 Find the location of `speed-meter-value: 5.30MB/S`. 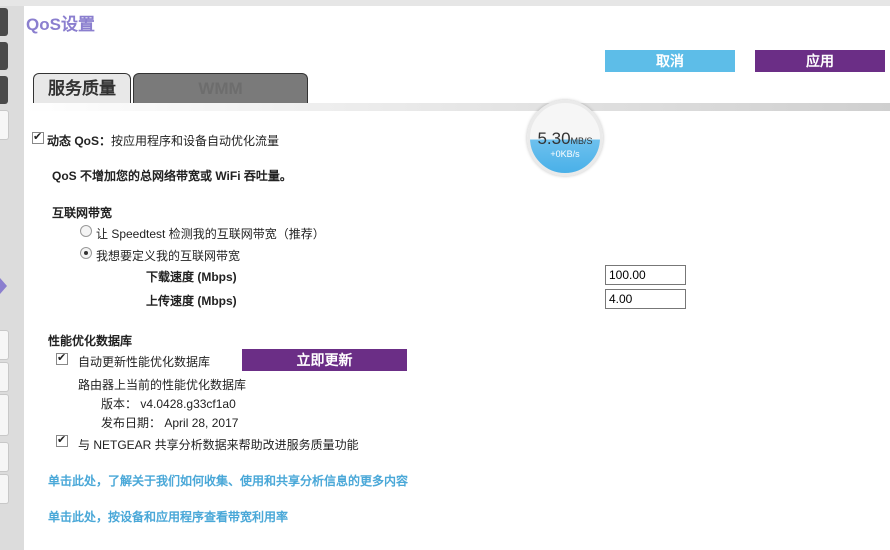

speed-meter-value: 5.30MB/S is located at coordinates (565, 139).